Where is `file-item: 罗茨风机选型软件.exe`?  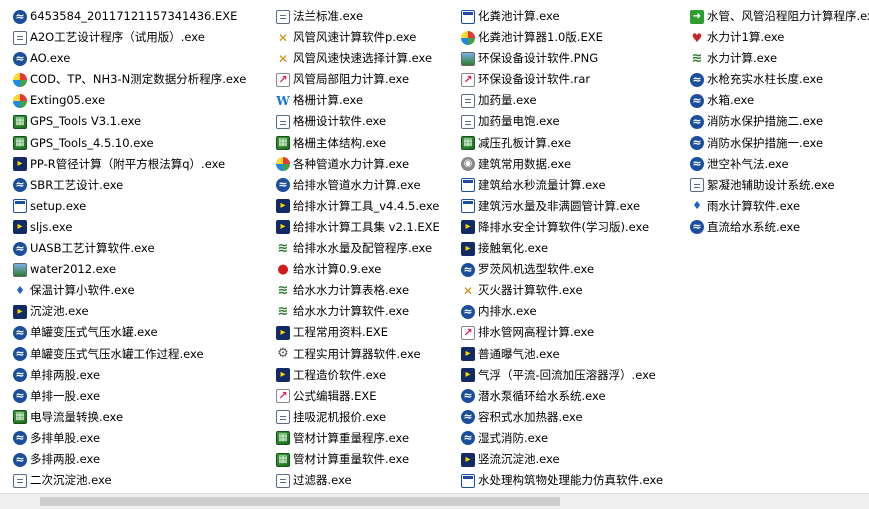 file-item: 罗茨风机选型软件.exe is located at coordinates (575, 269).